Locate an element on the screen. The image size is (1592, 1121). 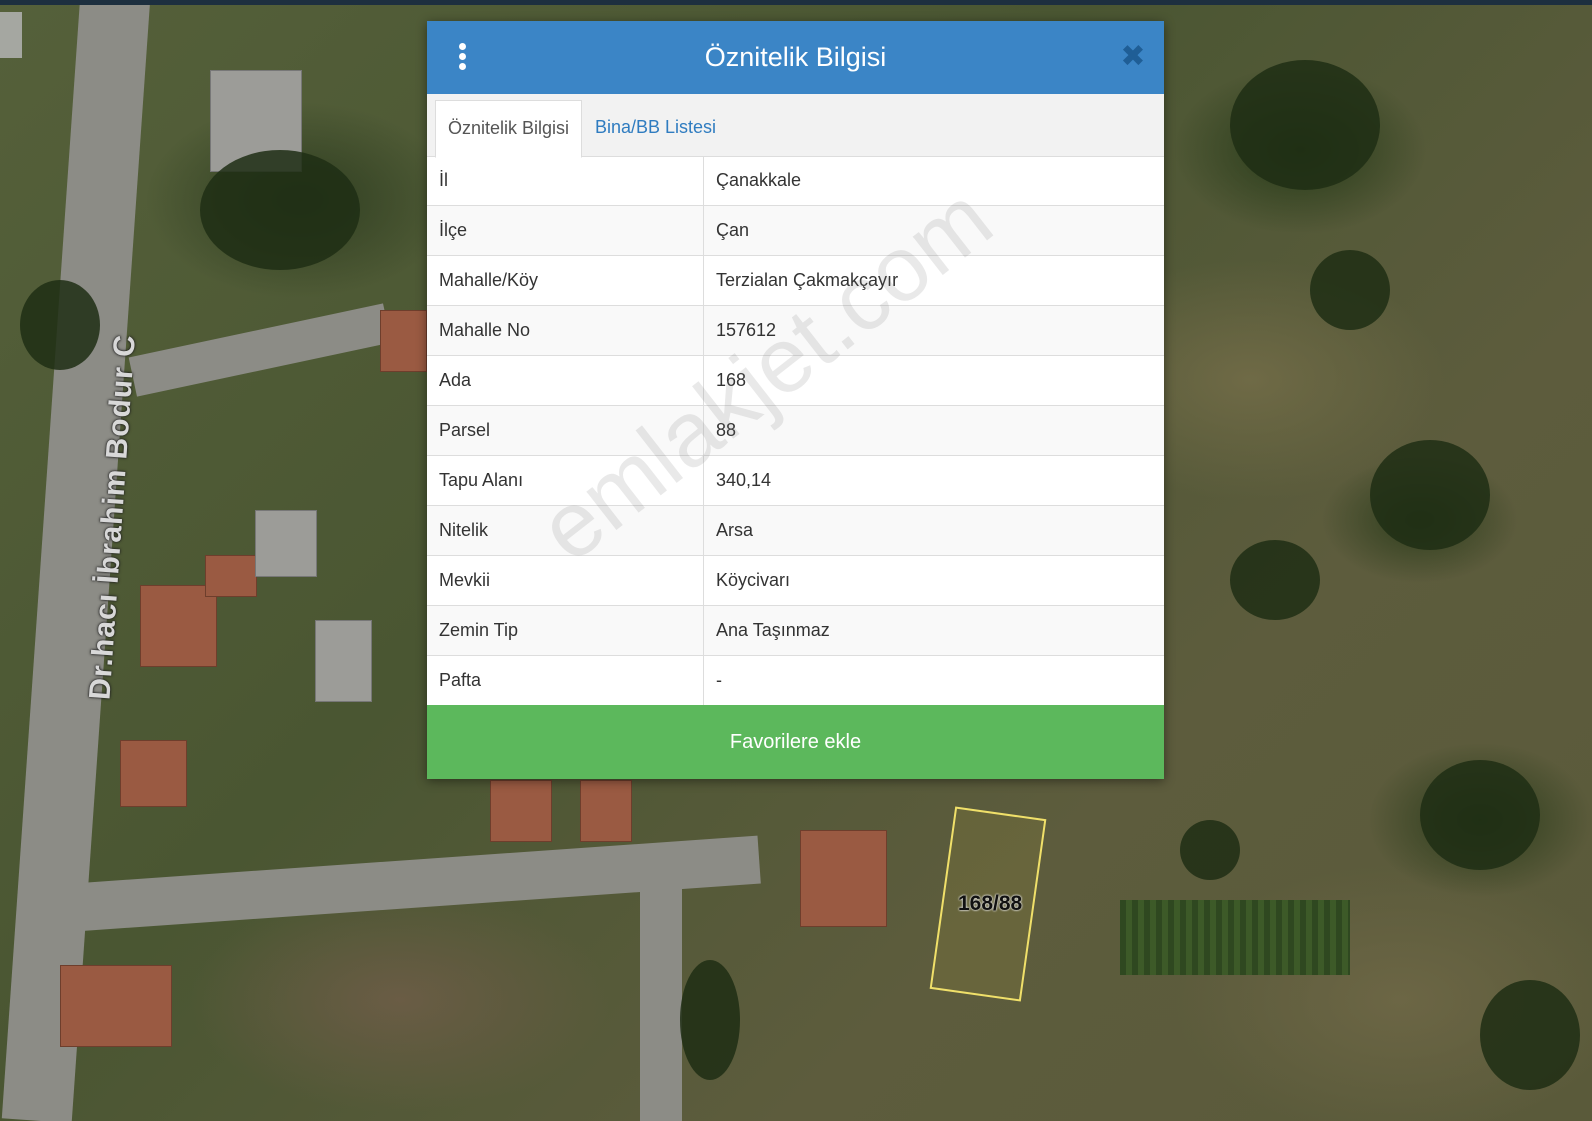
attribute-value: Terzialan Çakmakçayır is located at coordinates (933, 280).